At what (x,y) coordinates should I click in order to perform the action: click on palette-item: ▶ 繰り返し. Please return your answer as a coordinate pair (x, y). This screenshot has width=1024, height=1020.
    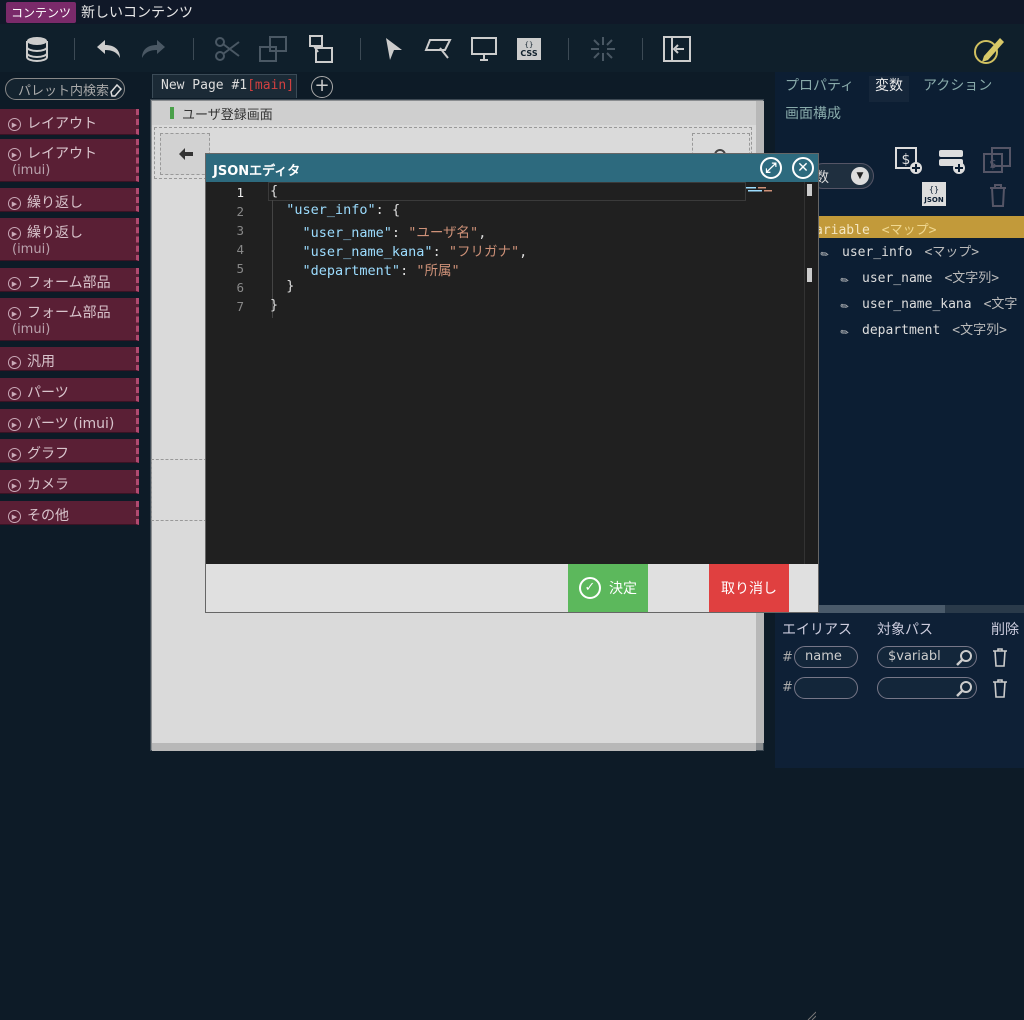
    Looking at the image, I should click on (69, 200).